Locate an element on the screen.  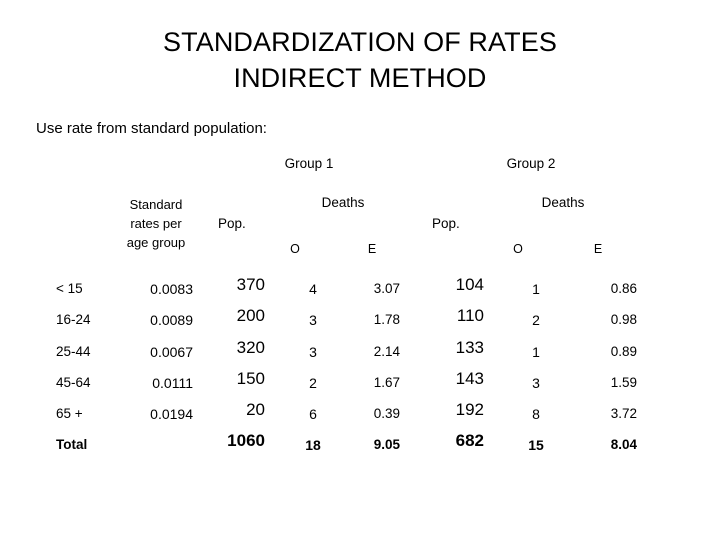
stub-header-line-2: rates per is located at coordinates (156, 223).